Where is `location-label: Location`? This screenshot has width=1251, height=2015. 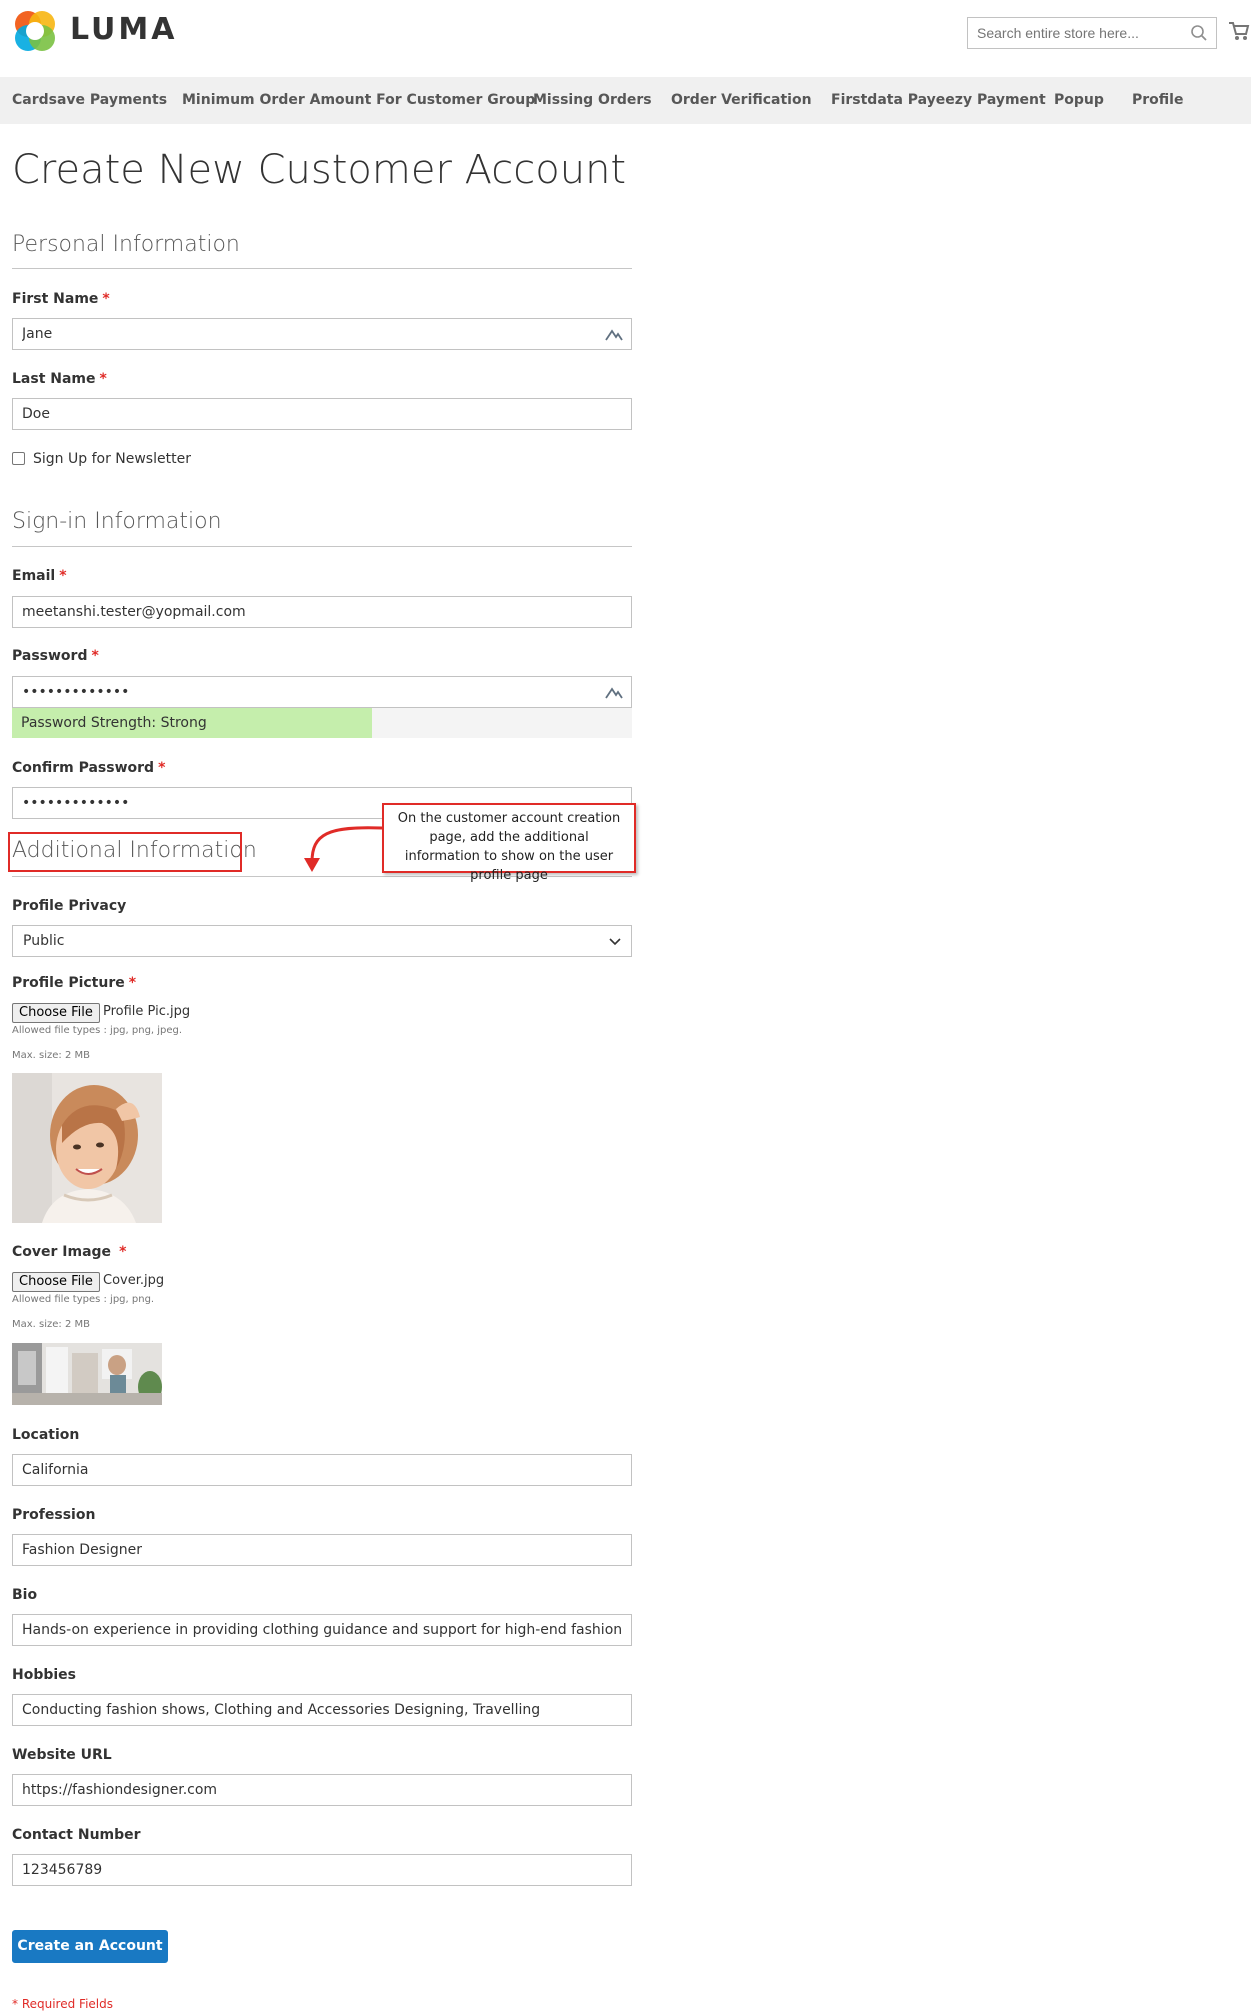 location-label: Location is located at coordinates (46, 1435).